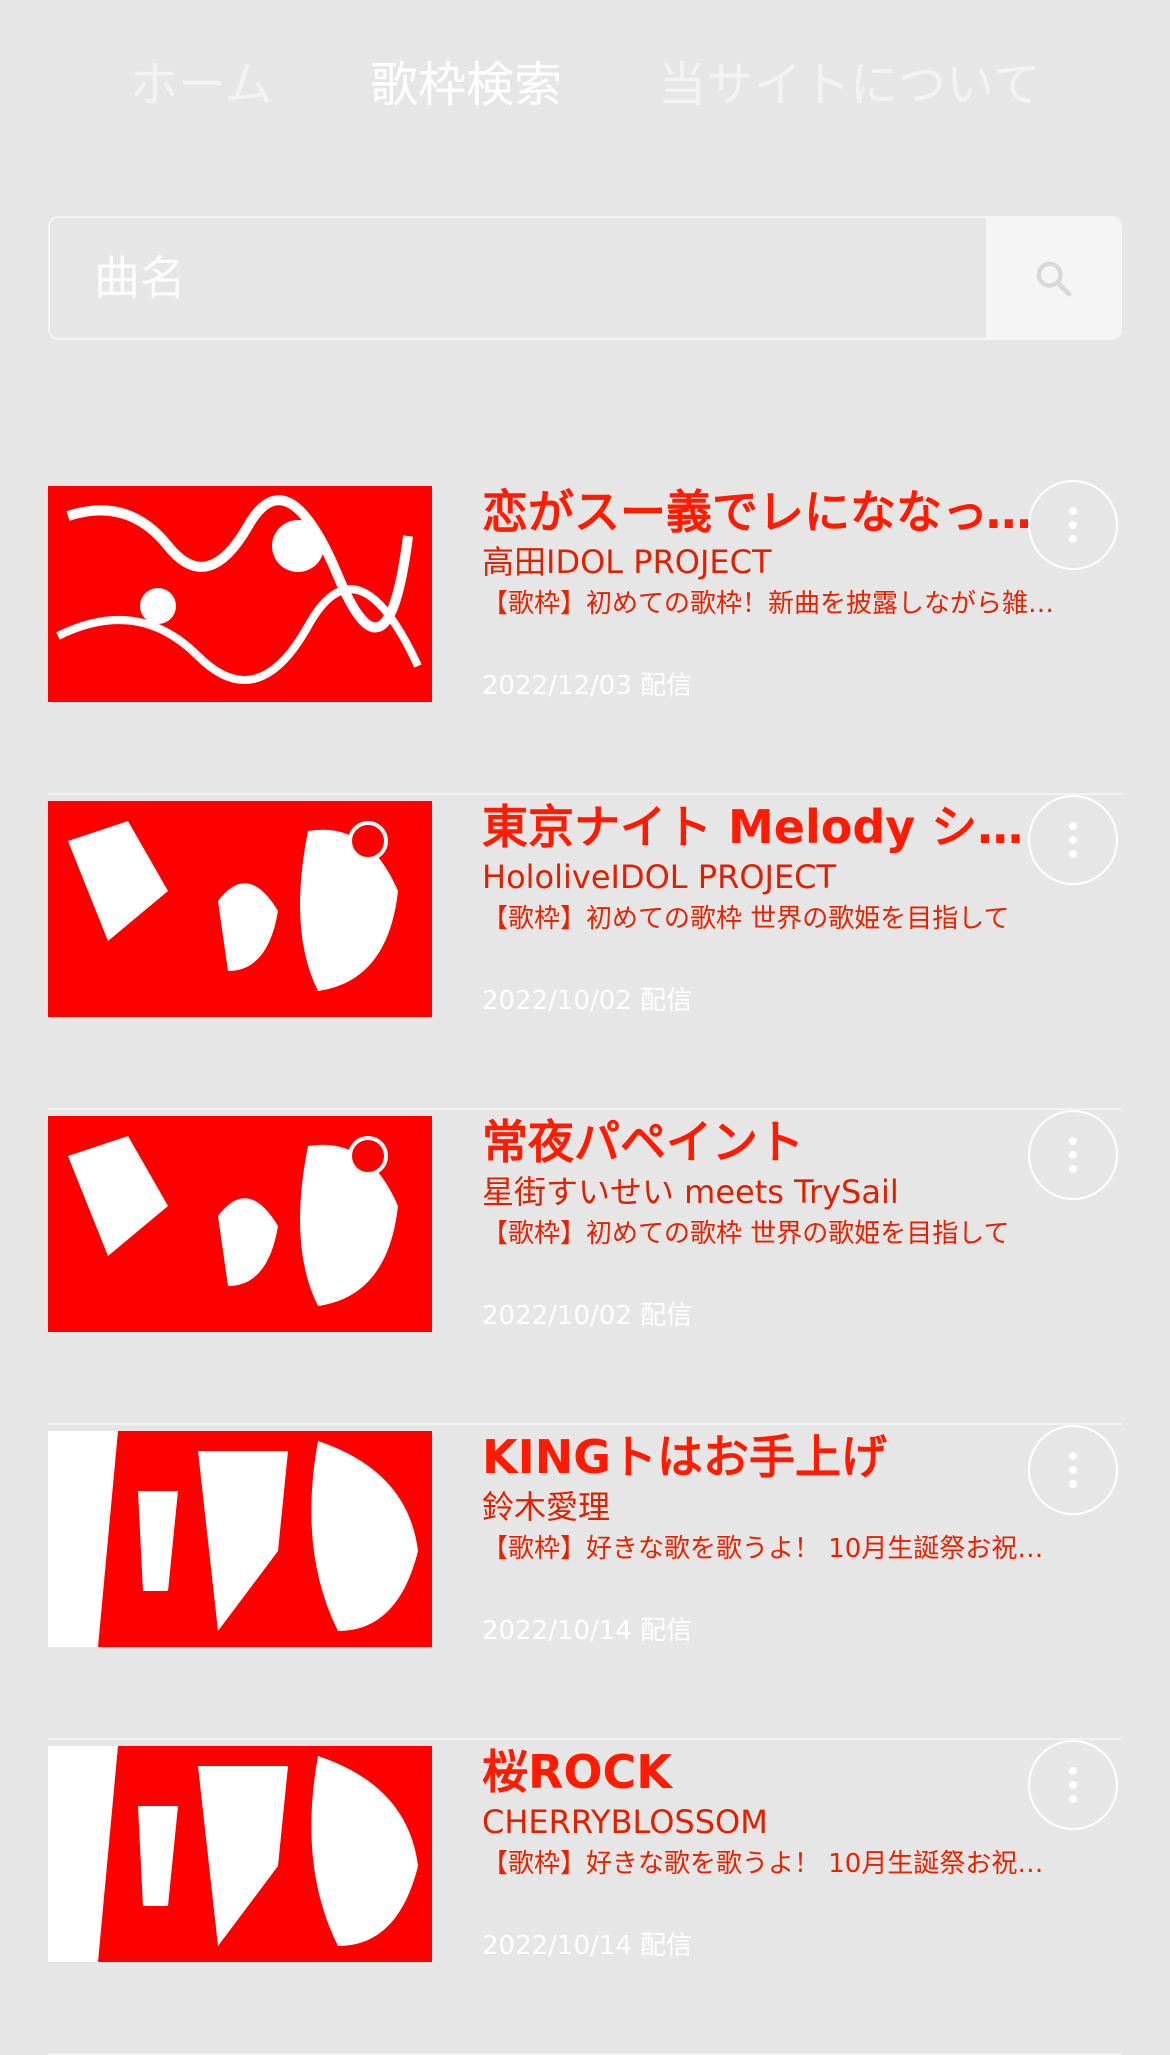  Describe the element at coordinates (585, 85) in the screenshot. I see `top-nav: ホーム 歌枠検索 当サイトについて` at that location.